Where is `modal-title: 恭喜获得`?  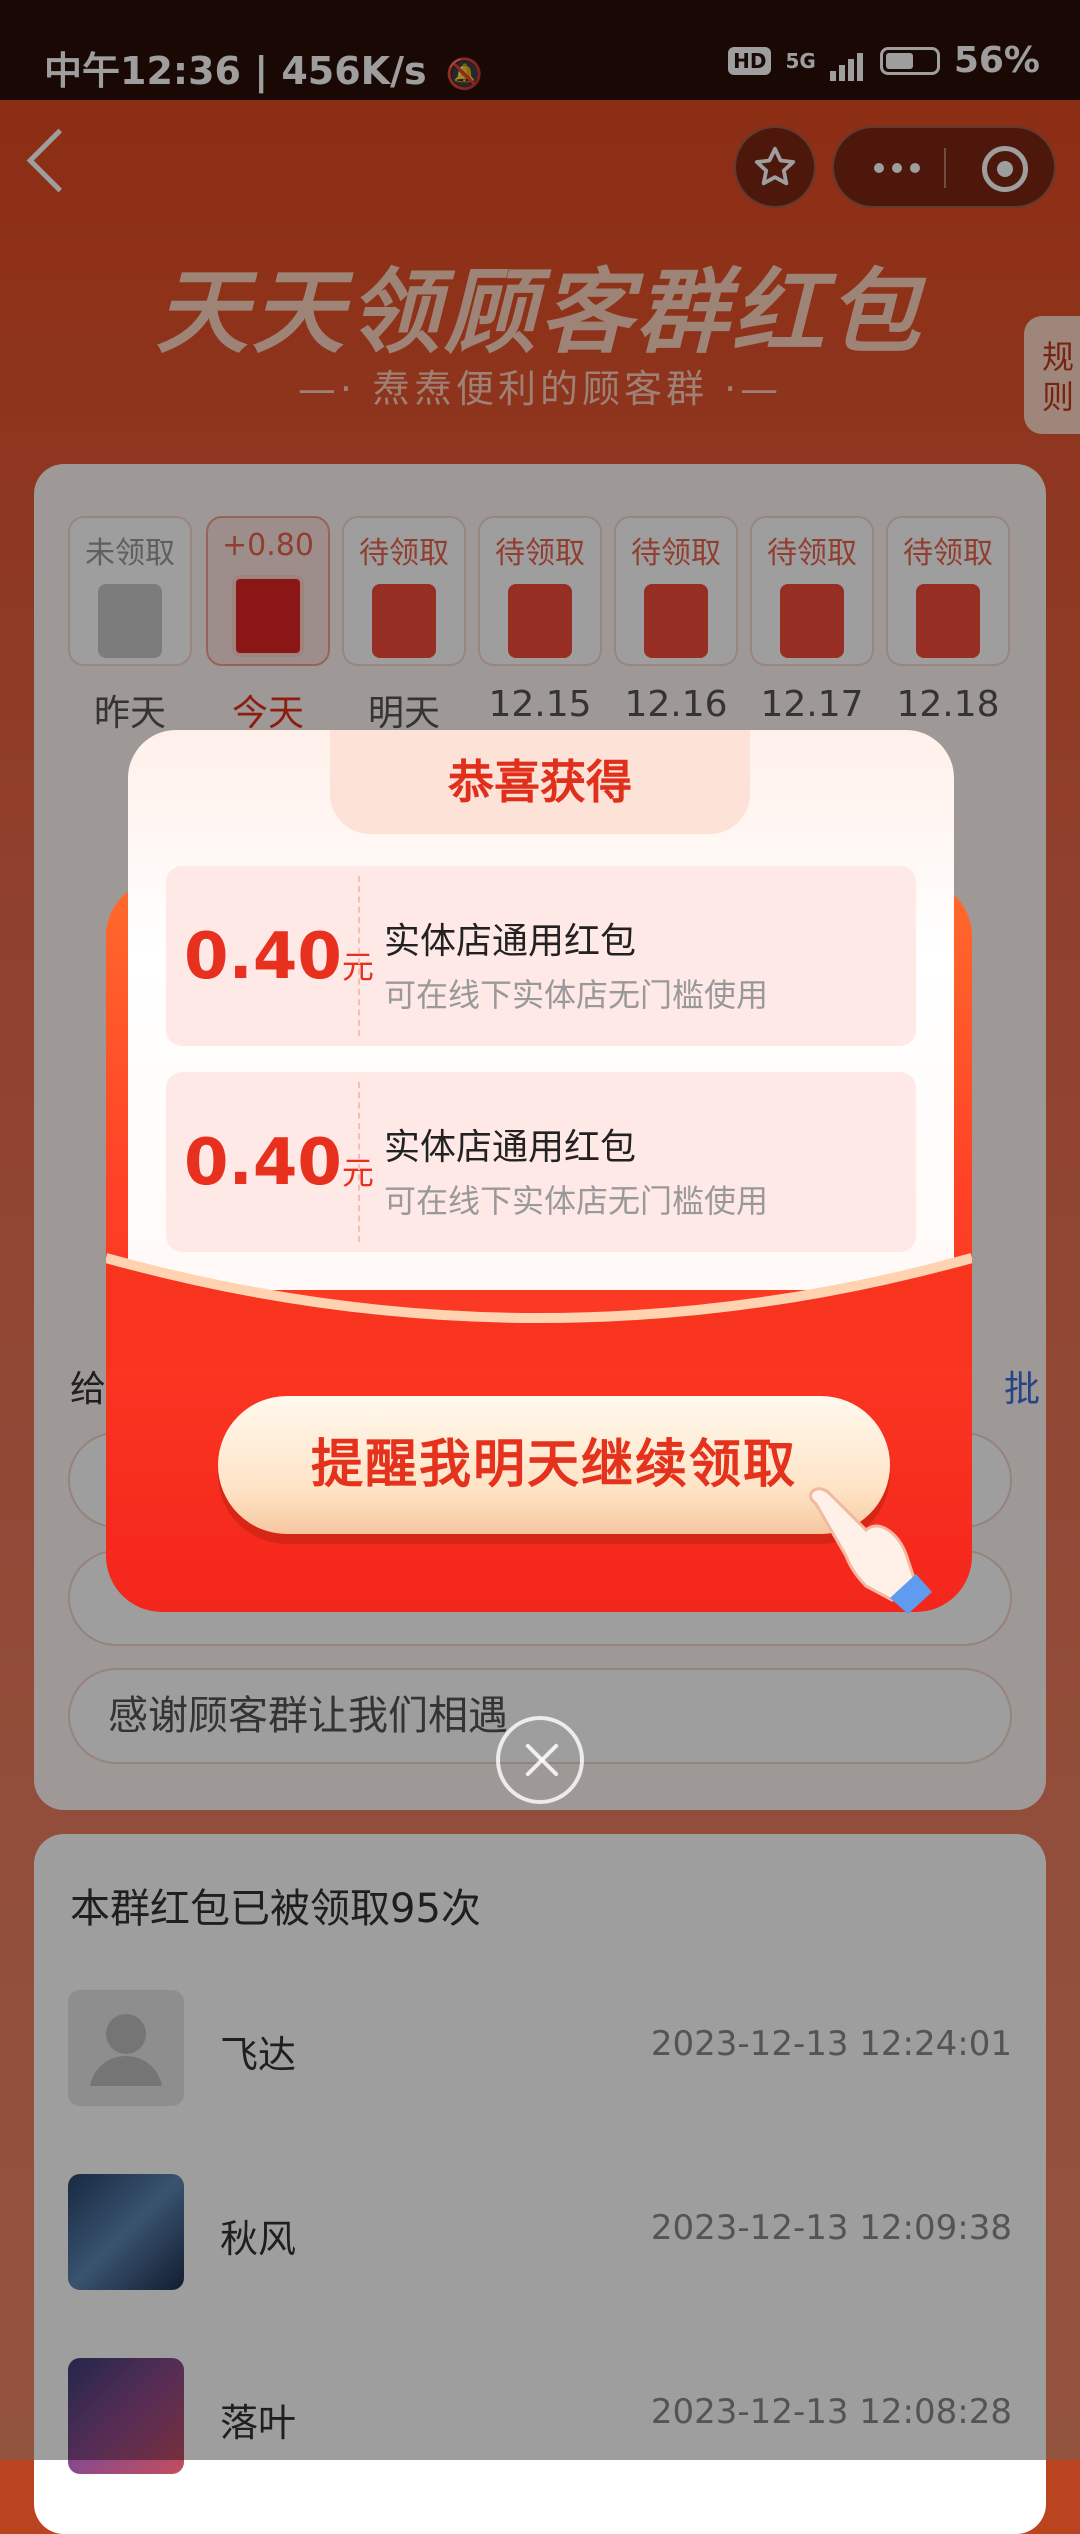 modal-title: 恭喜获得 is located at coordinates (540, 782).